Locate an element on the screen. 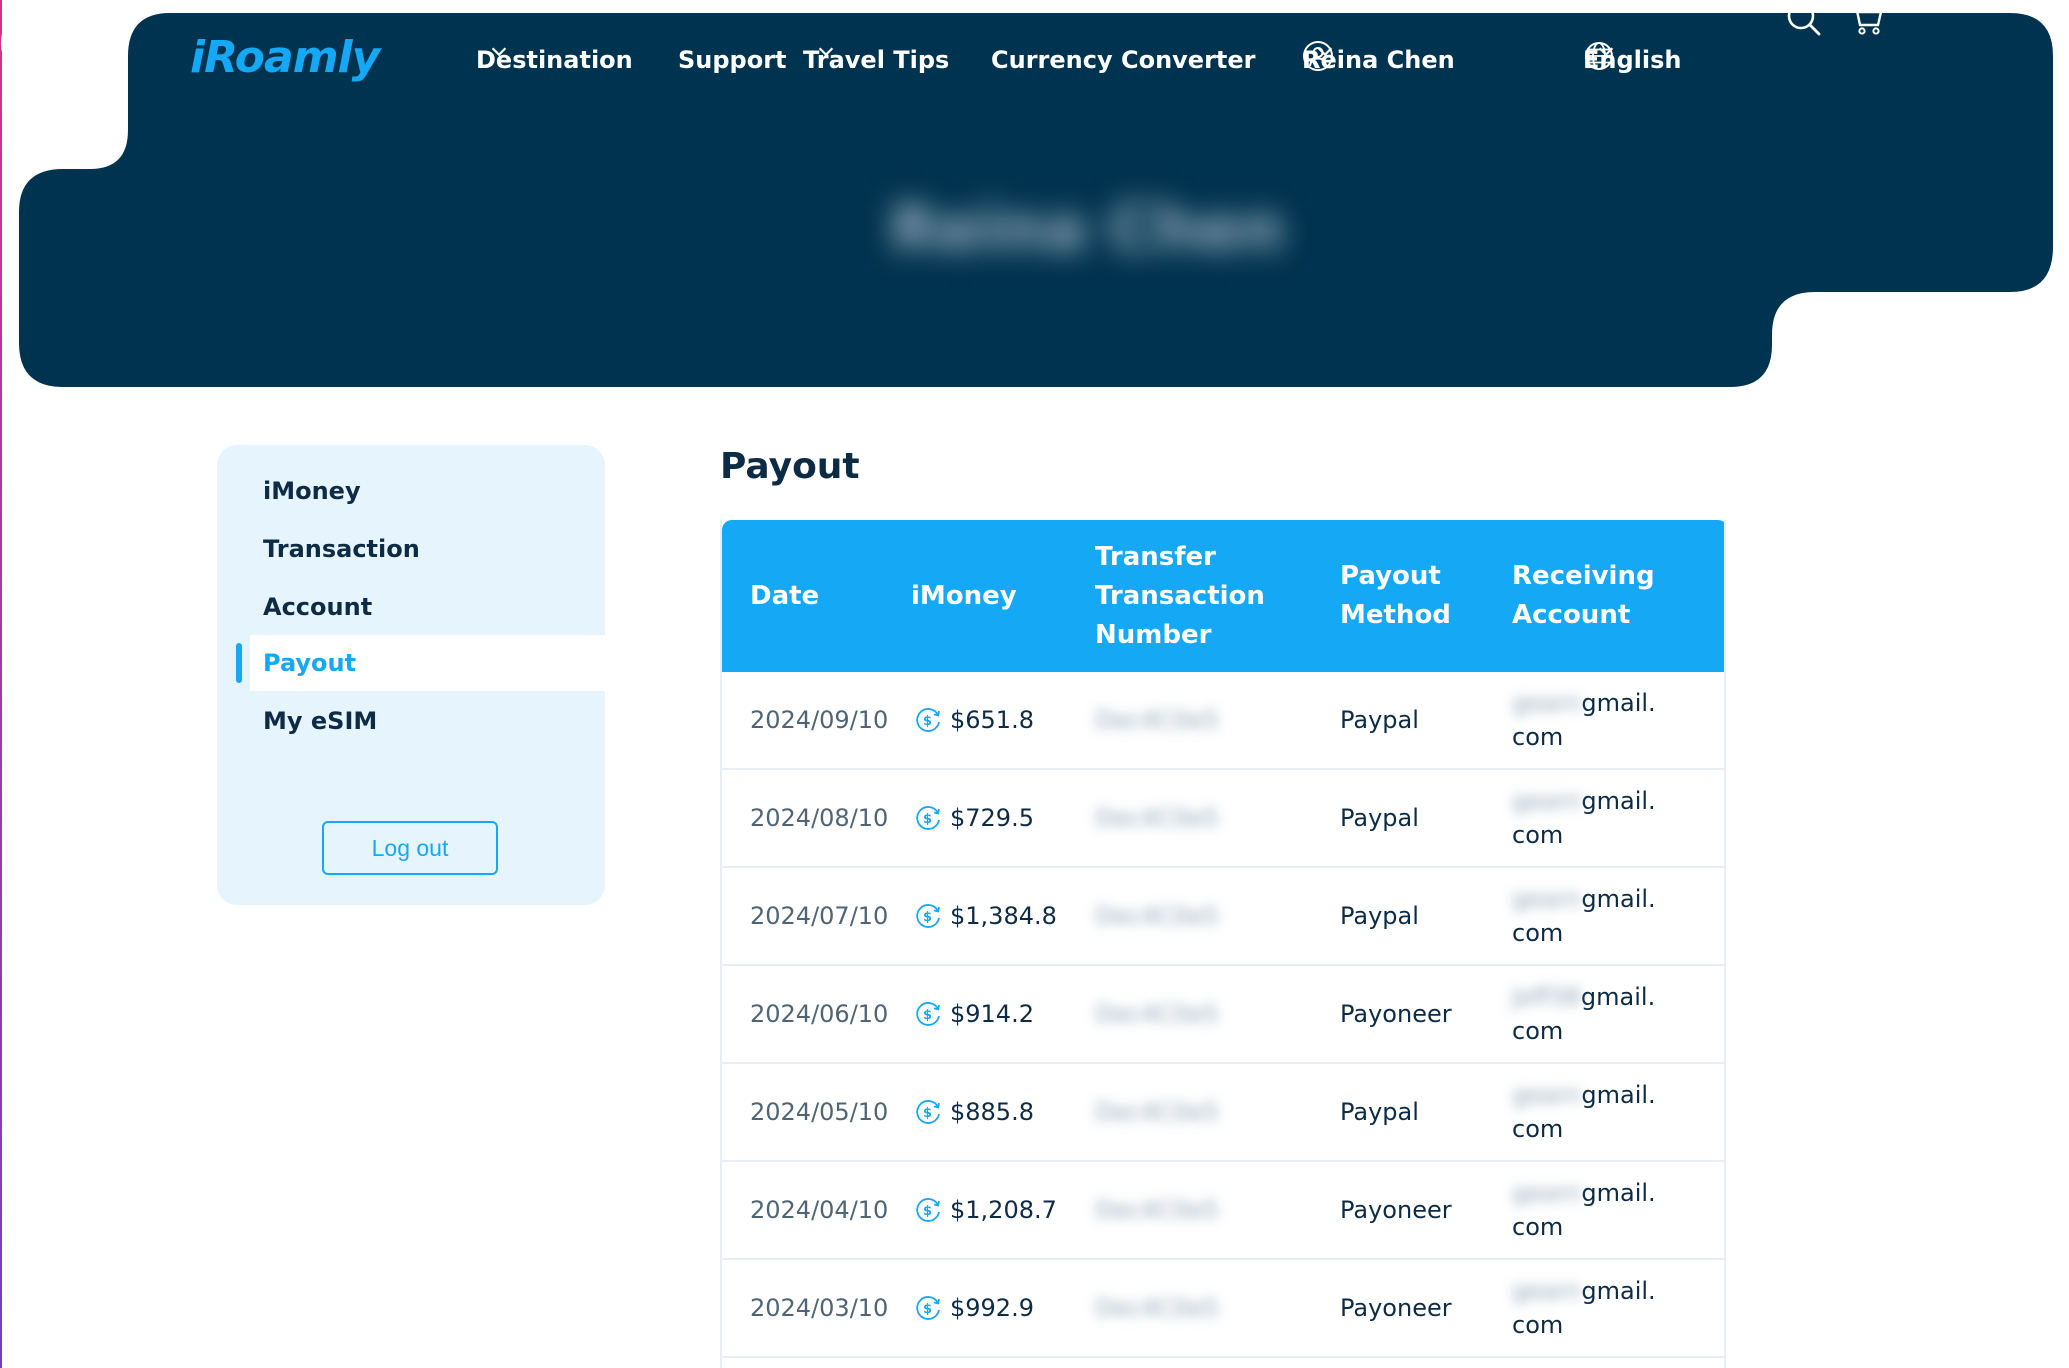  cell-imoney: $ $885.8 is located at coordinates (974, 1112).